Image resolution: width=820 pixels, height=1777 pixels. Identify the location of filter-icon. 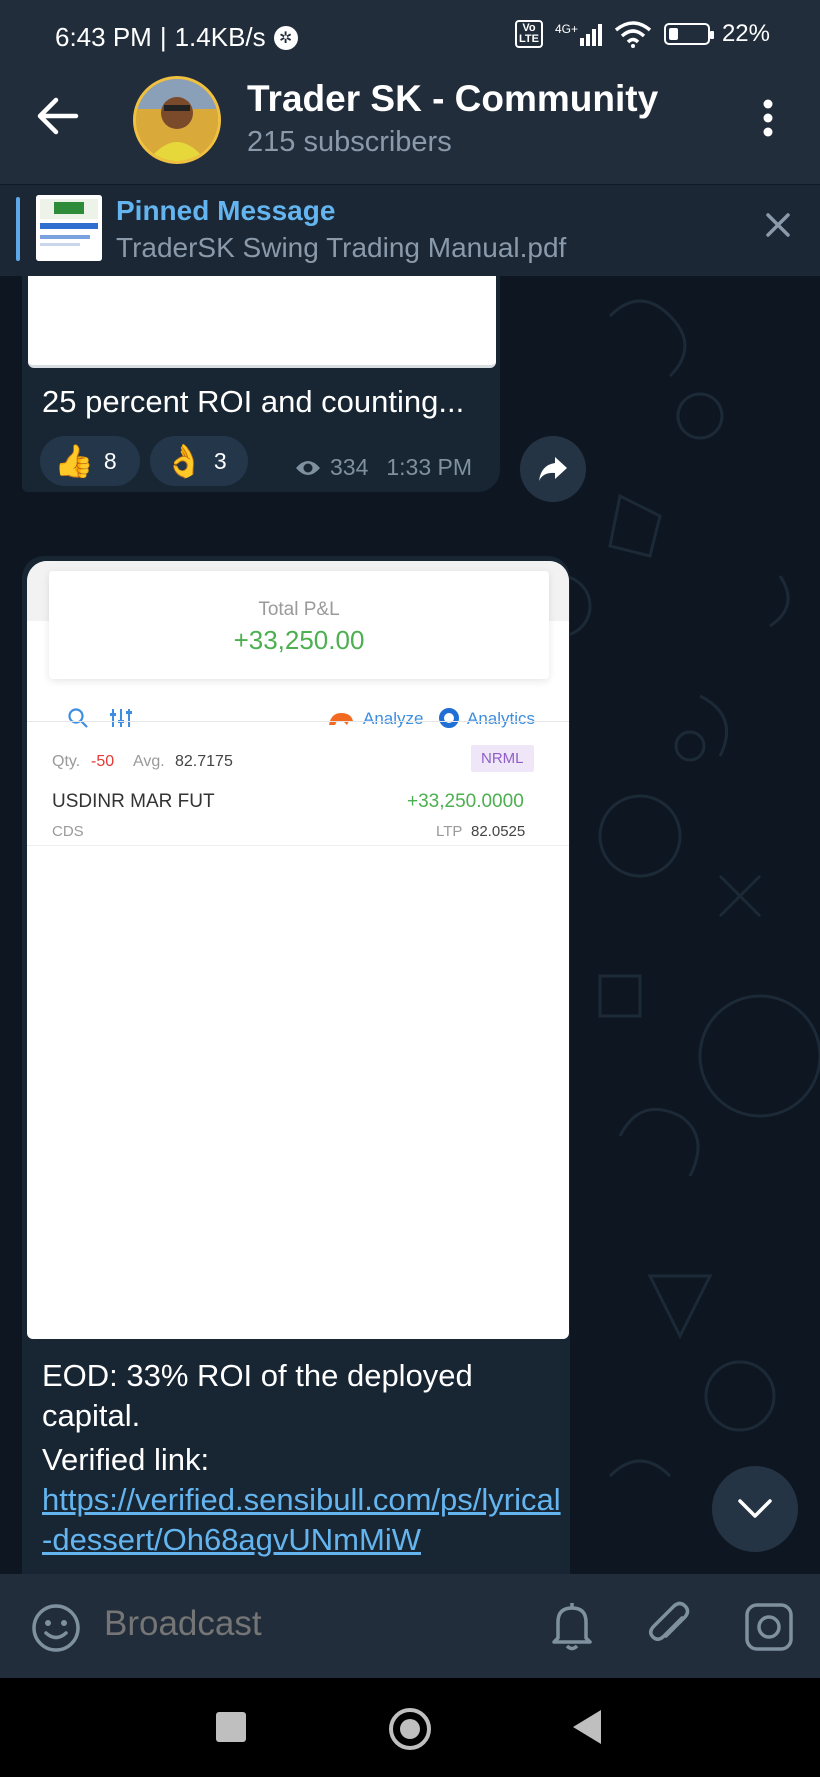
(121, 718).